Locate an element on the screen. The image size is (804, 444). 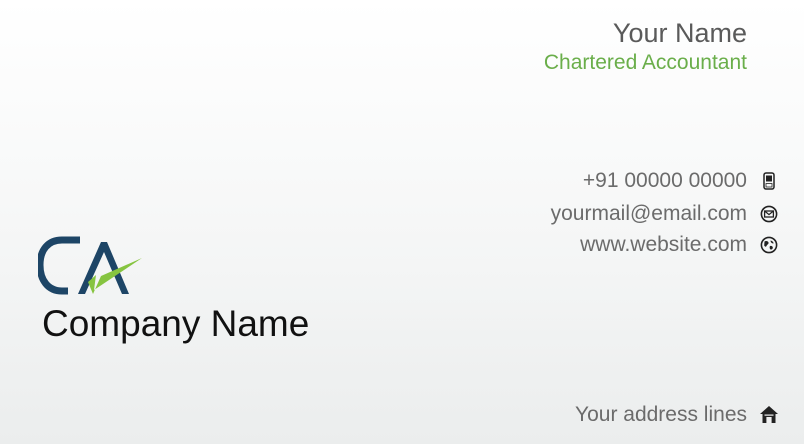
phone-row: +91 00000 00000 is located at coordinates (681, 181).